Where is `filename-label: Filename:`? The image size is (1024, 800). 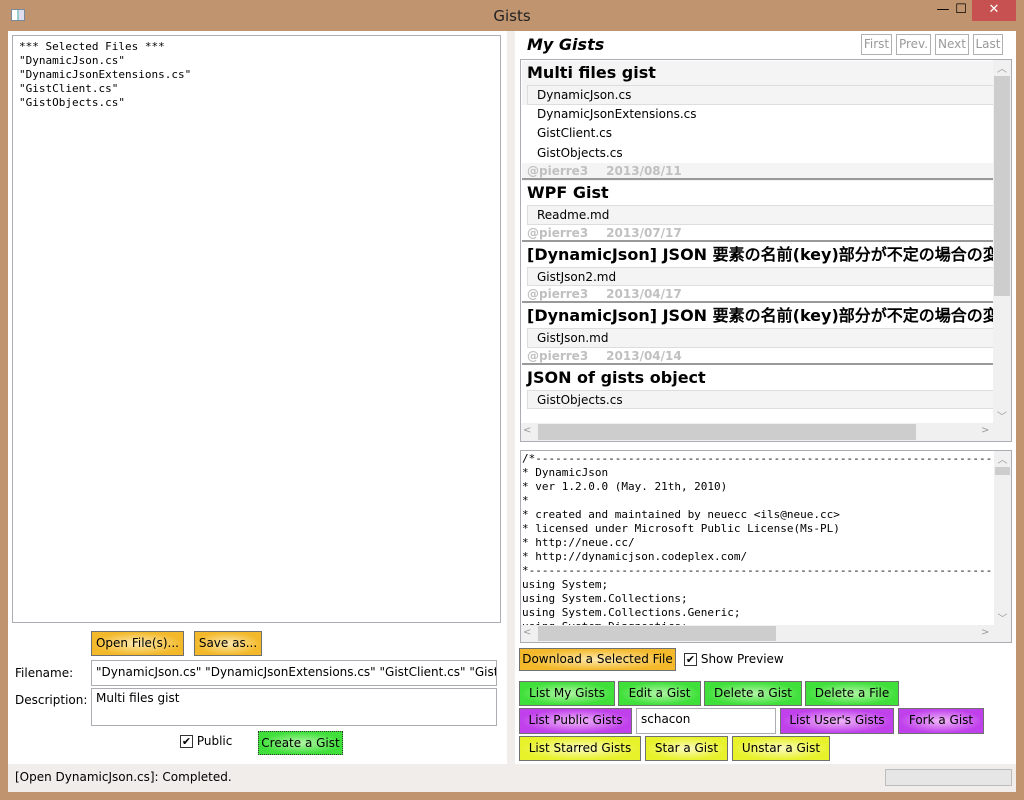 filename-label: Filename: is located at coordinates (44, 673).